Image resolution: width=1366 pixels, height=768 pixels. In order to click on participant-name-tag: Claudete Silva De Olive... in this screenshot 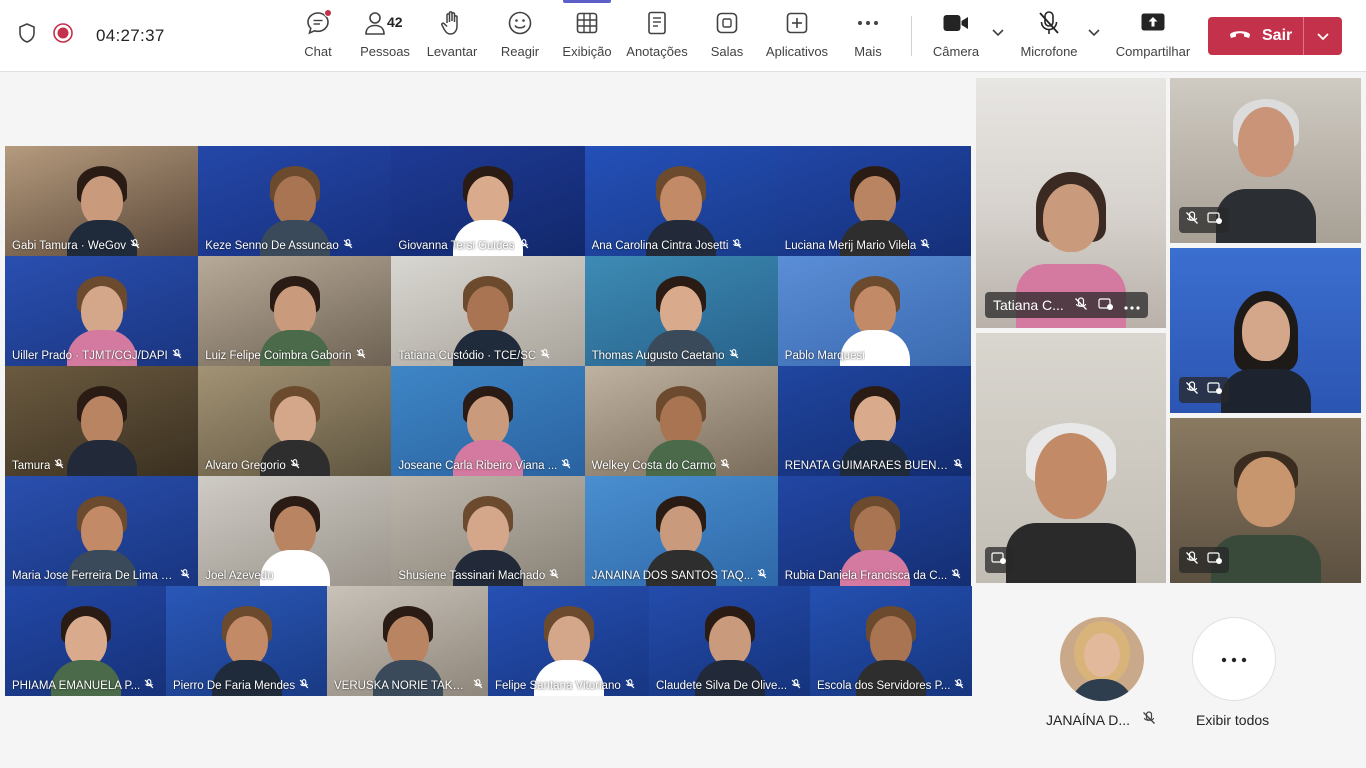, I will do `click(728, 685)`.